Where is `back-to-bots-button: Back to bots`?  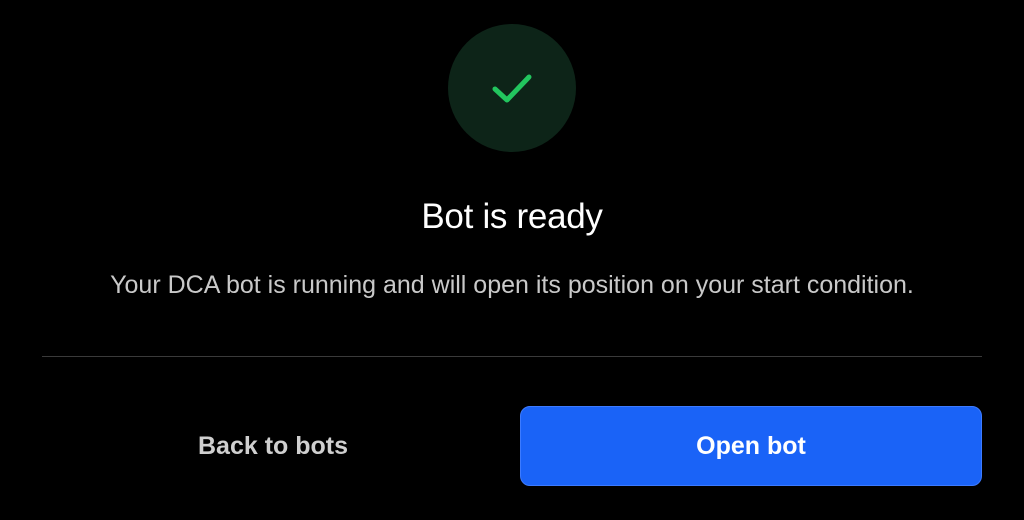 back-to-bots-button: Back to bots is located at coordinates (273, 446).